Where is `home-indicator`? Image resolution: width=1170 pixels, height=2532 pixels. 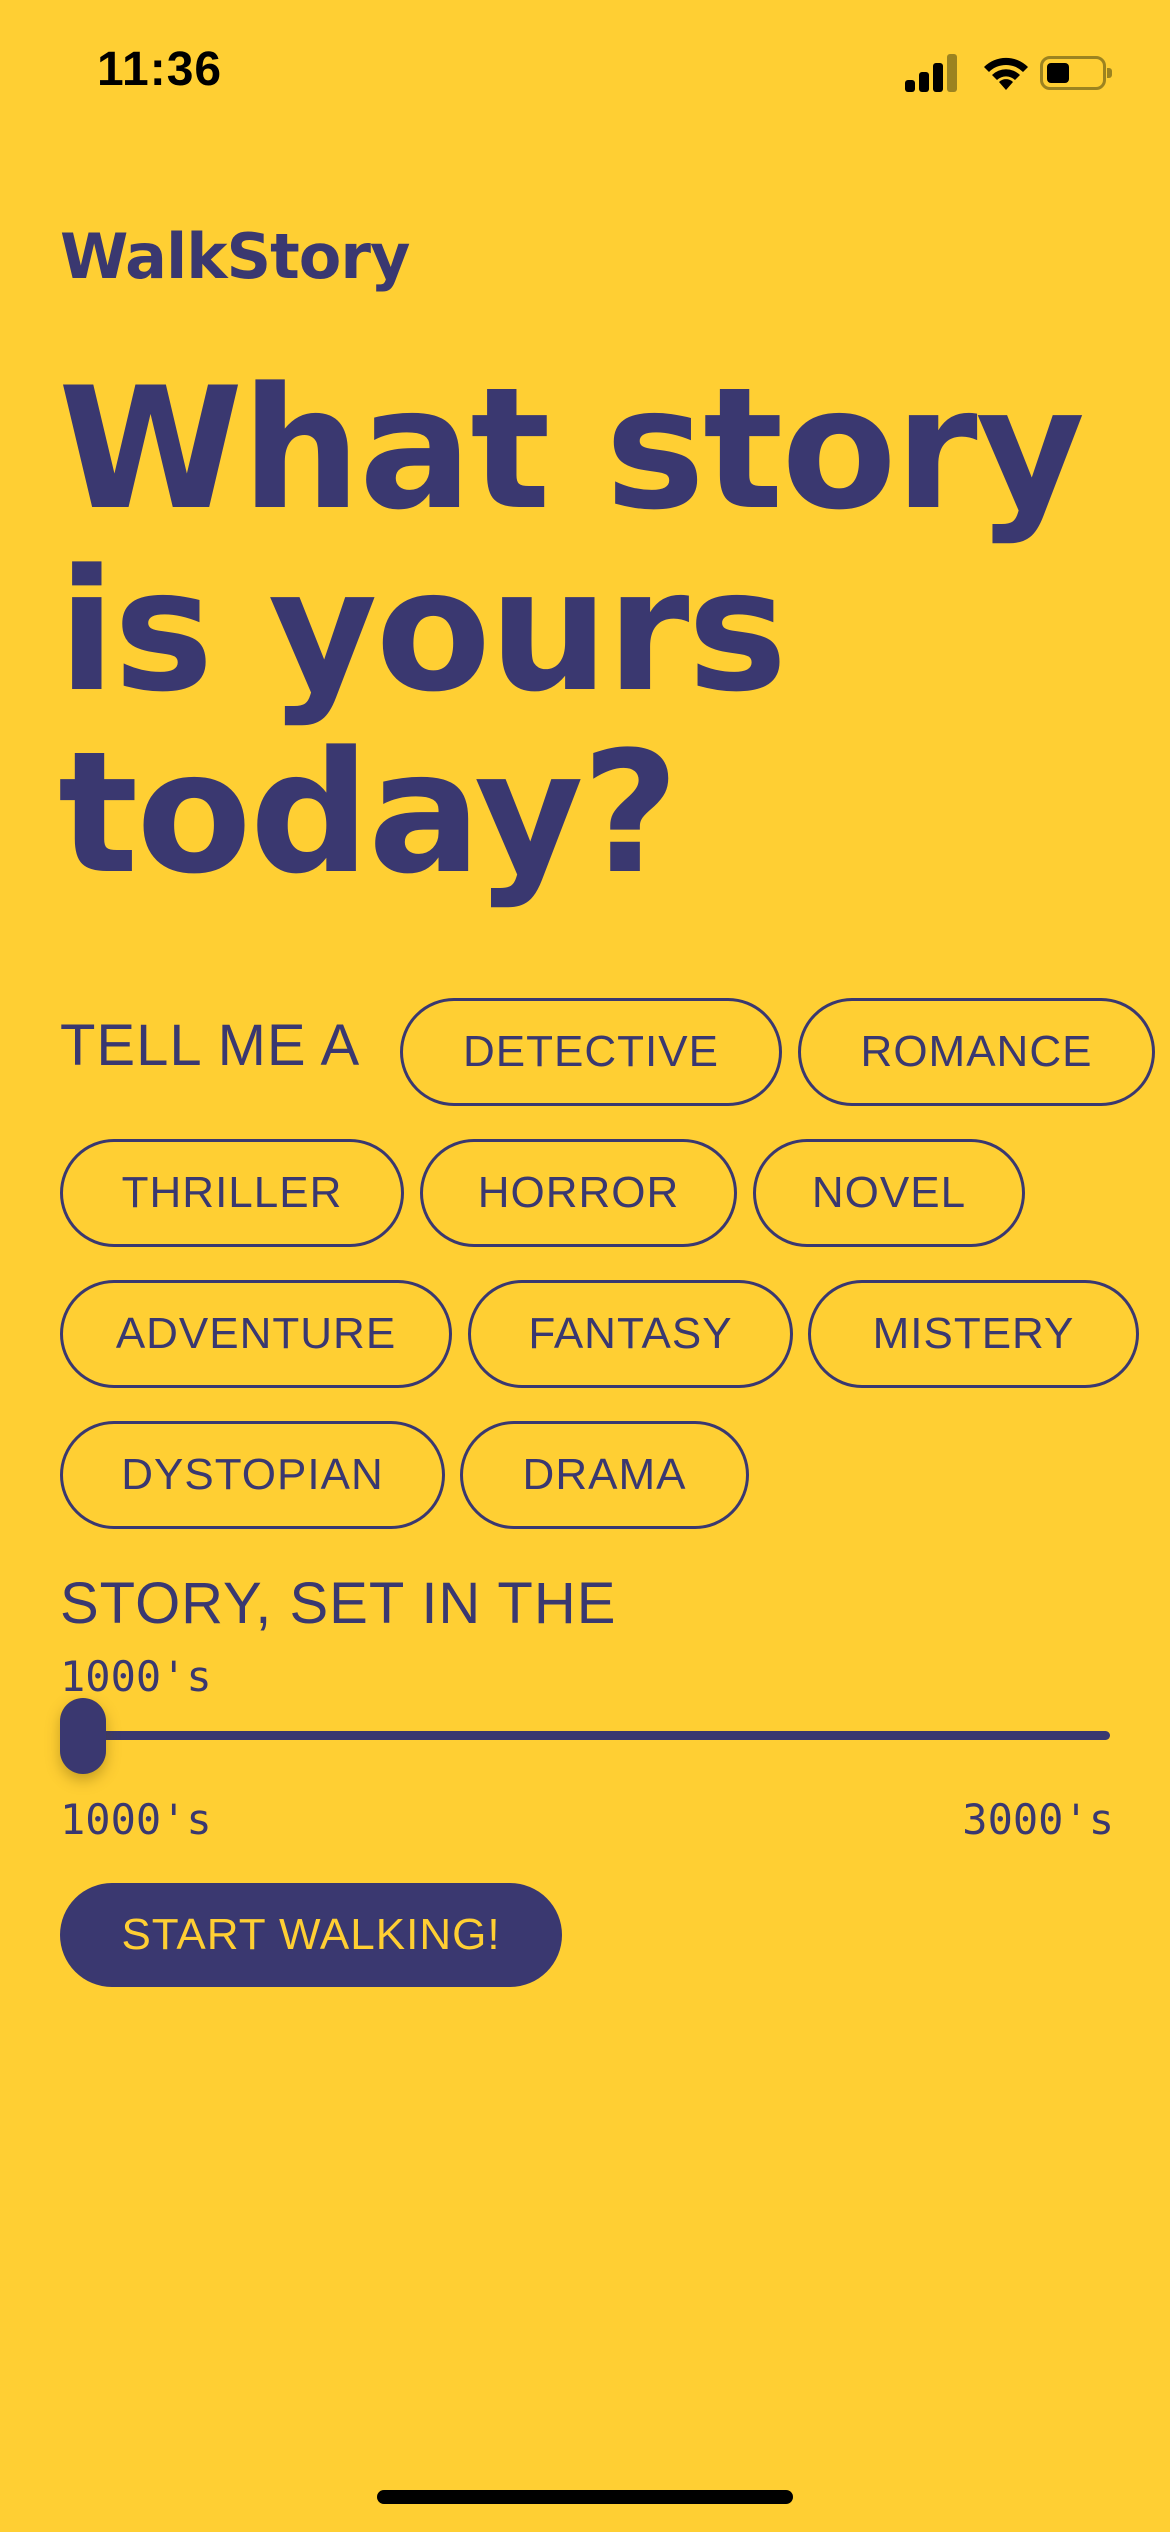
home-indicator is located at coordinates (585, 2497).